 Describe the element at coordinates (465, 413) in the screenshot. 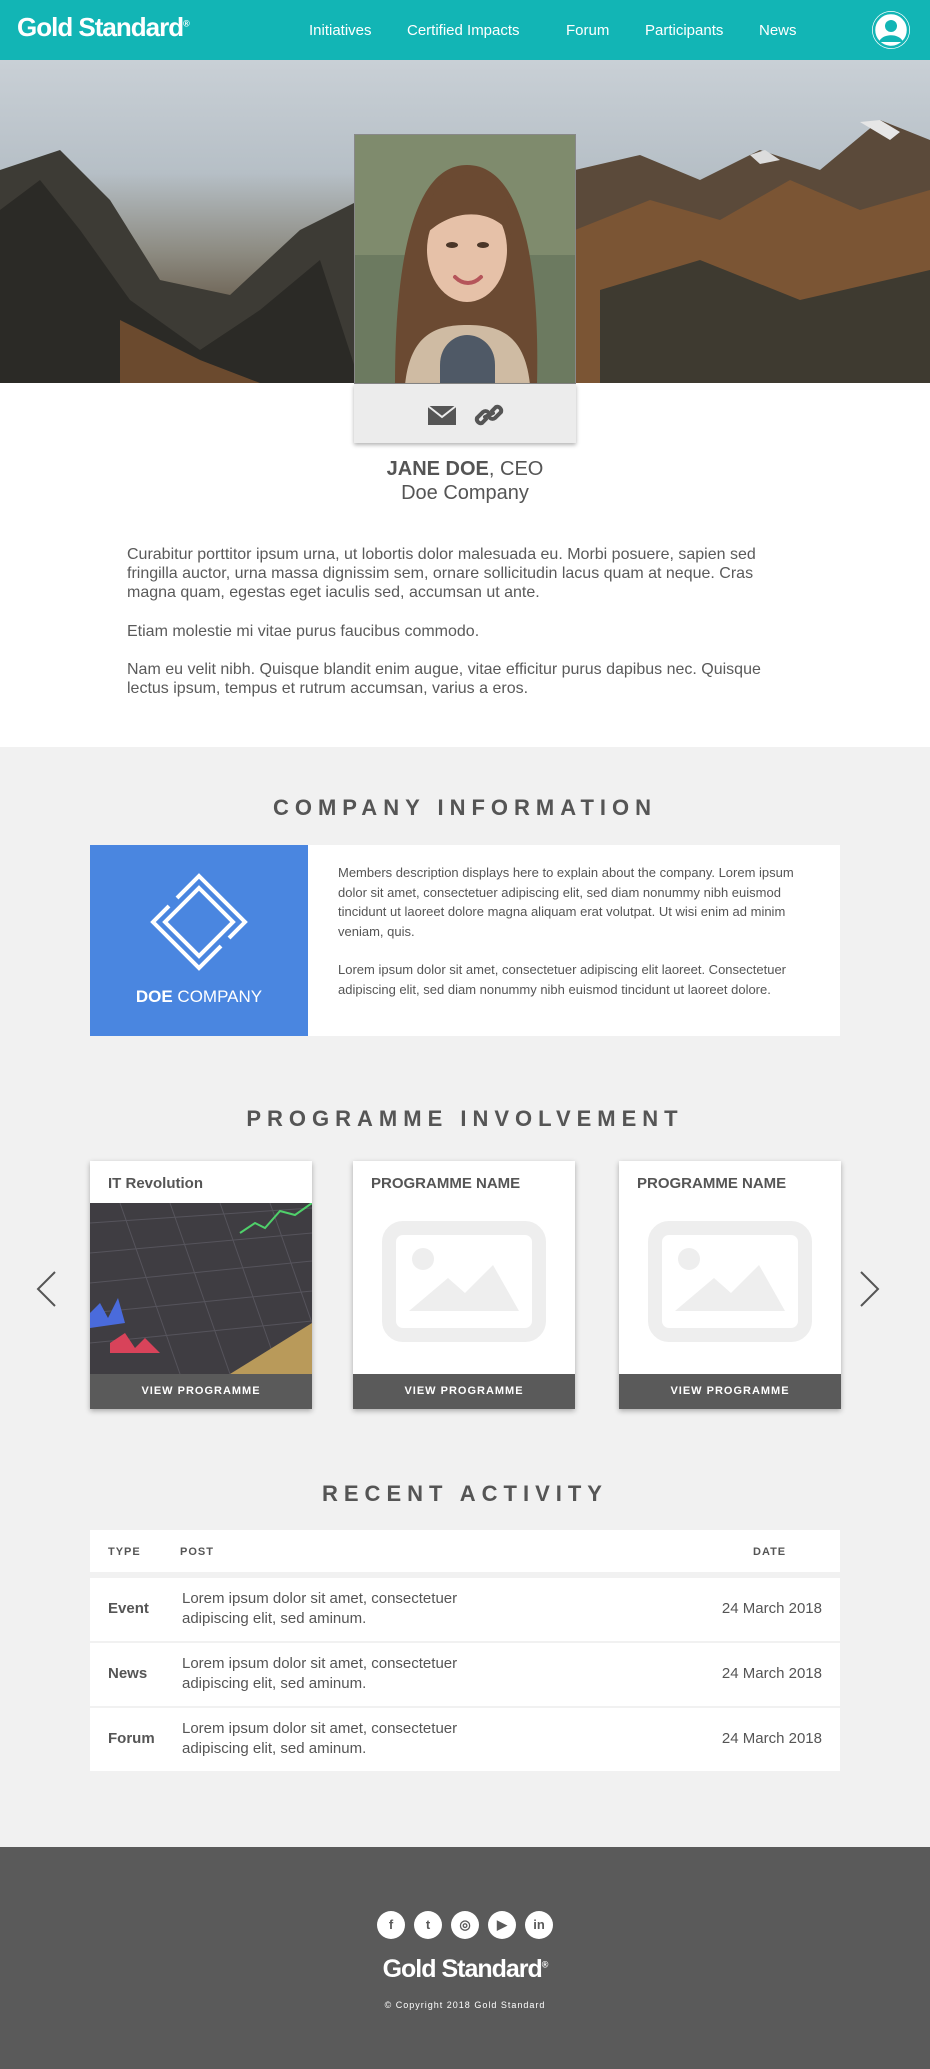

I see `profile-actions` at that location.